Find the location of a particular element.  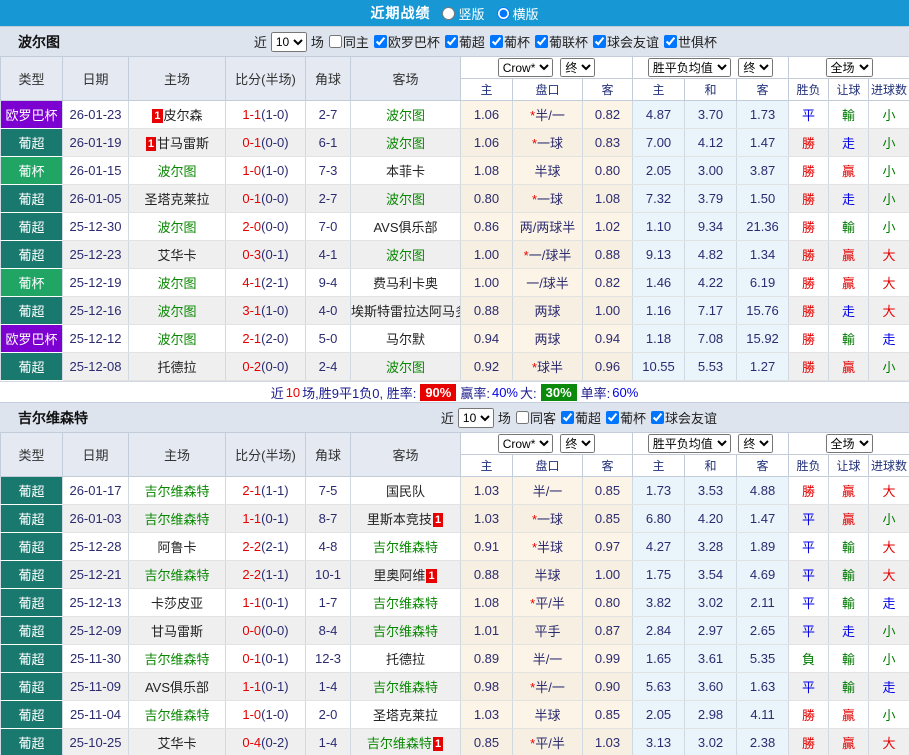

score-cell: 0-2(0-0) is located at coordinates (265, 366).